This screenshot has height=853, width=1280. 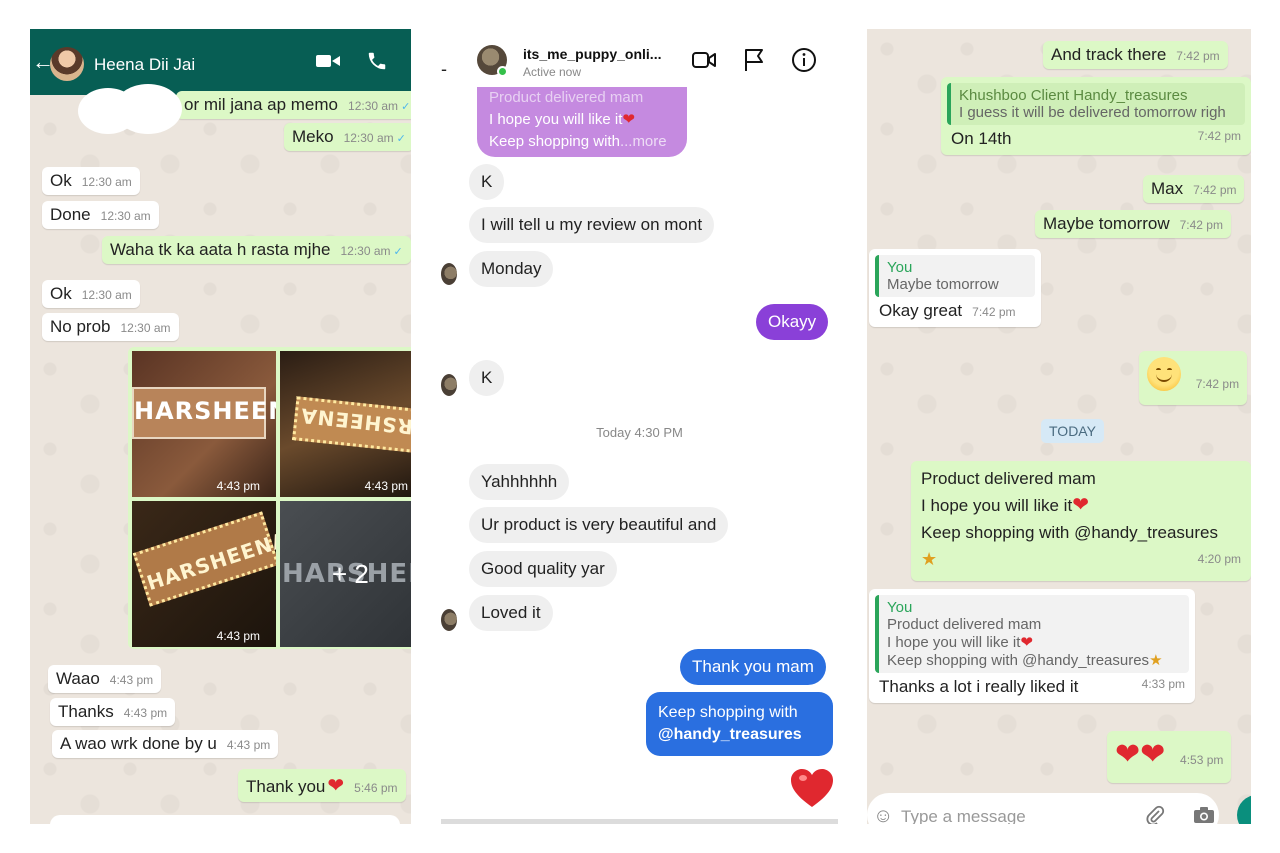 What do you see at coordinates (256, 250) in the screenshot?
I see `message-bubble: Waha tk ka aata h rasta mjhe 12:30 am ✓` at bounding box center [256, 250].